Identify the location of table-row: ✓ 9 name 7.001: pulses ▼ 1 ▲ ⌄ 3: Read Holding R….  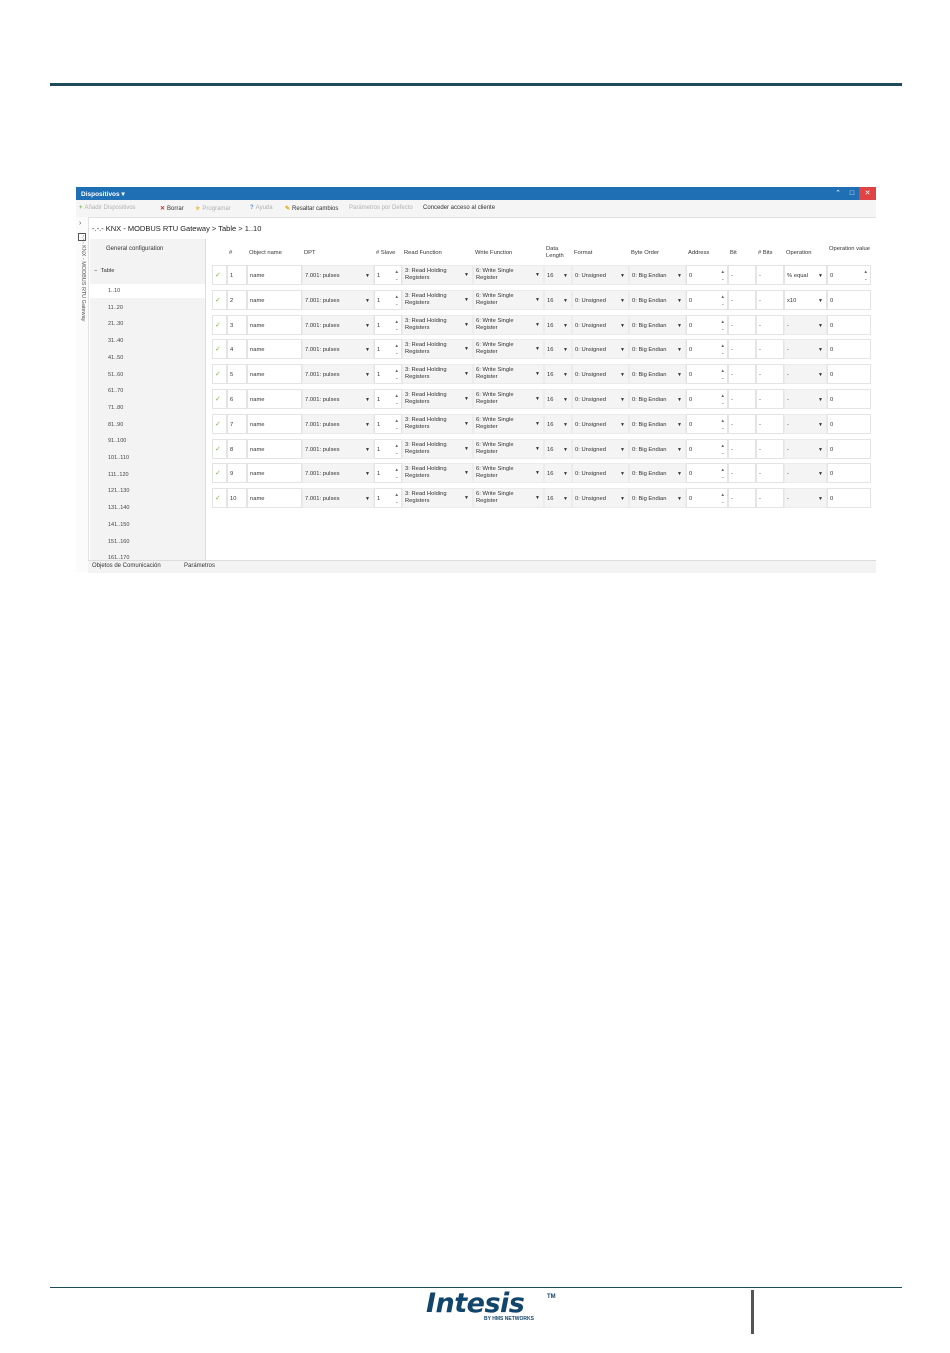
(542, 474).